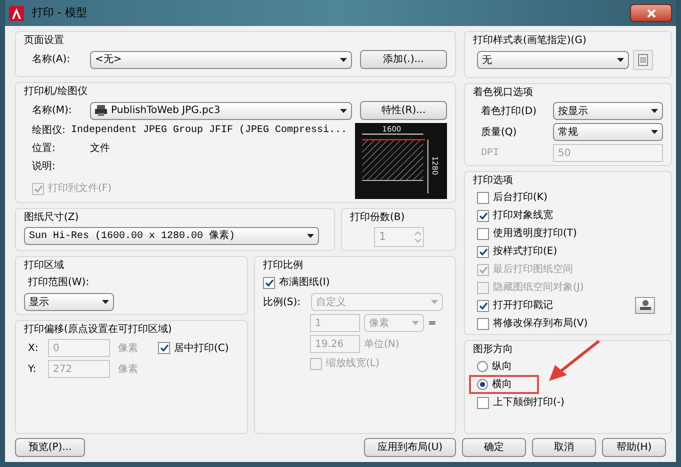 Image resolution: width=681 pixels, height=467 pixels. I want to click on printer-icon, so click(101, 110).